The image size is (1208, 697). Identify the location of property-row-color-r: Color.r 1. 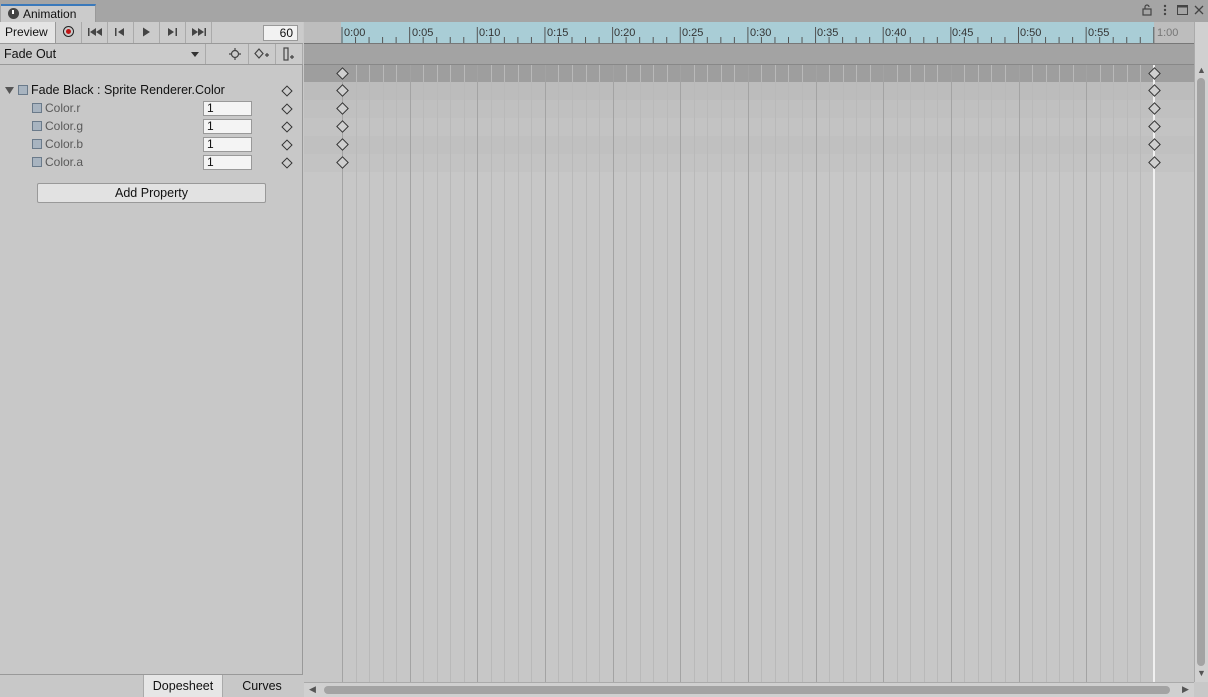
(151, 109).